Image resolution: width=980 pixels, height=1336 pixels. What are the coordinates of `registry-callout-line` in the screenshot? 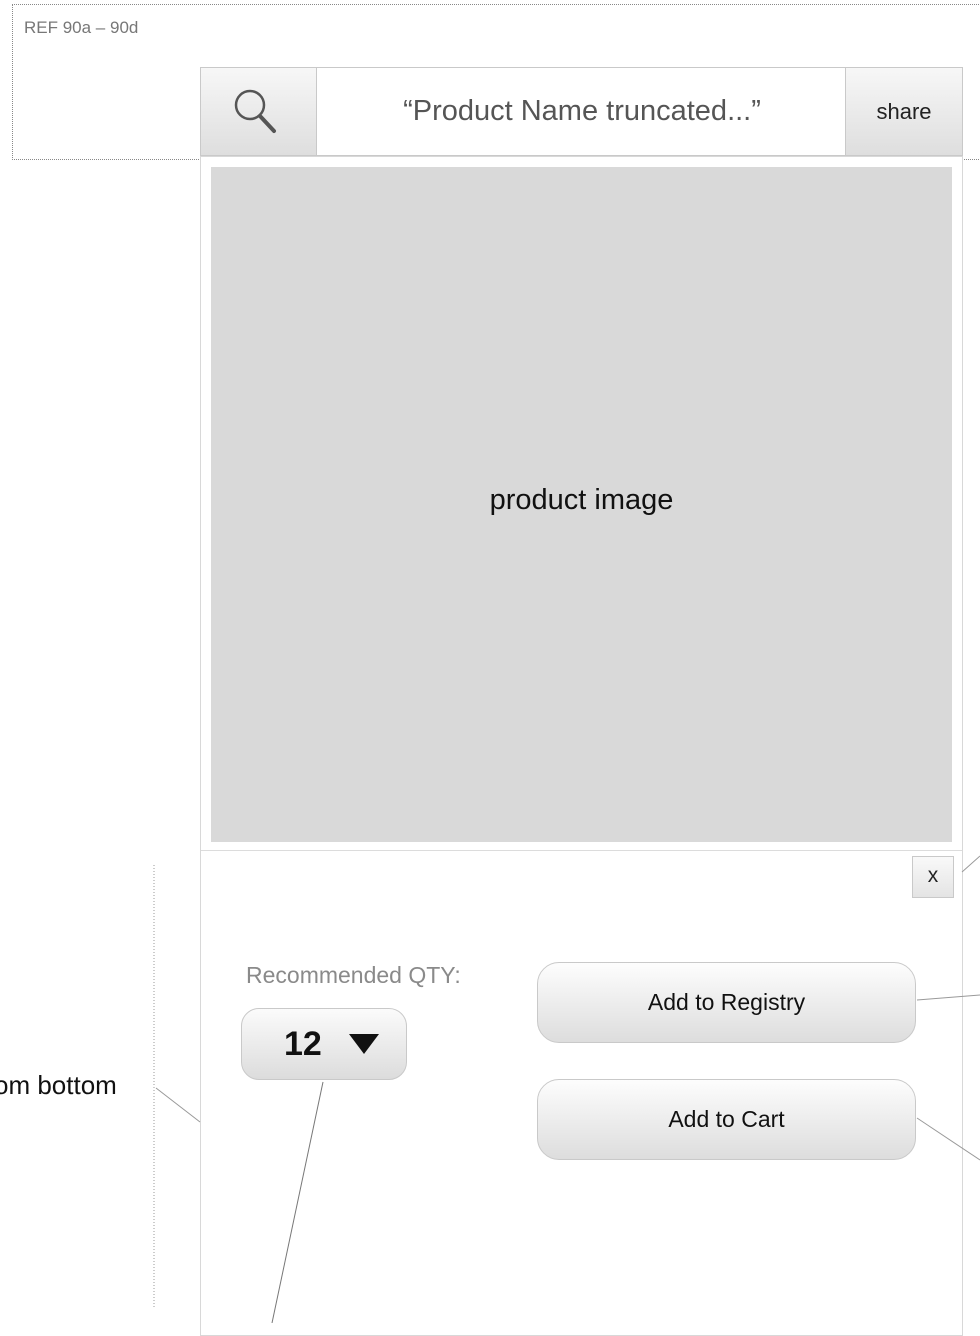 It's located at (948, 997).